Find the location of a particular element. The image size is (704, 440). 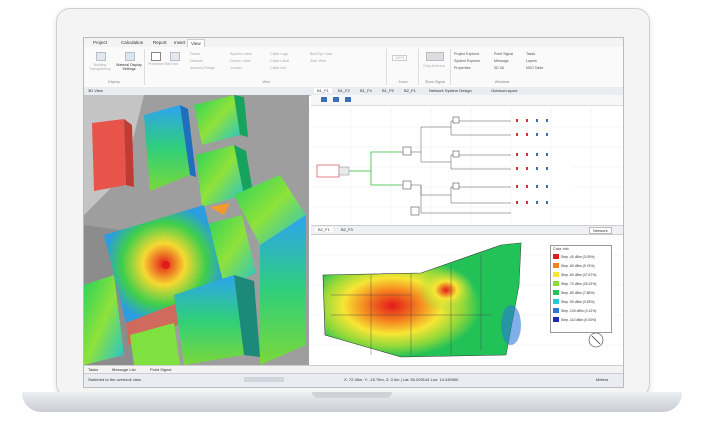

legend-row: Step -110 dBm (0.00%) is located at coordinates (581, 319).